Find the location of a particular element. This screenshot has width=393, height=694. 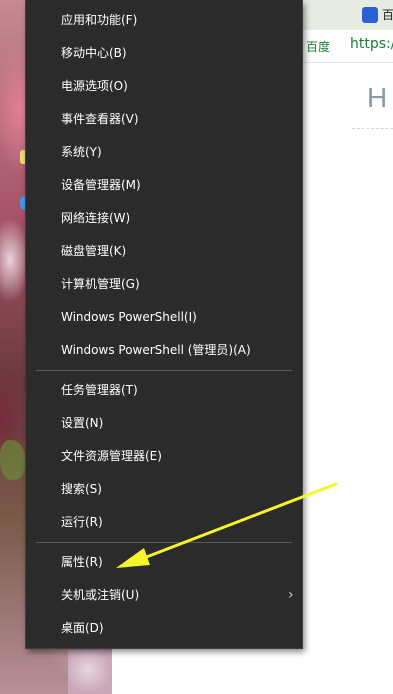

menu-item-label: 设备管理器(M) is located at coordinates (101, 185).